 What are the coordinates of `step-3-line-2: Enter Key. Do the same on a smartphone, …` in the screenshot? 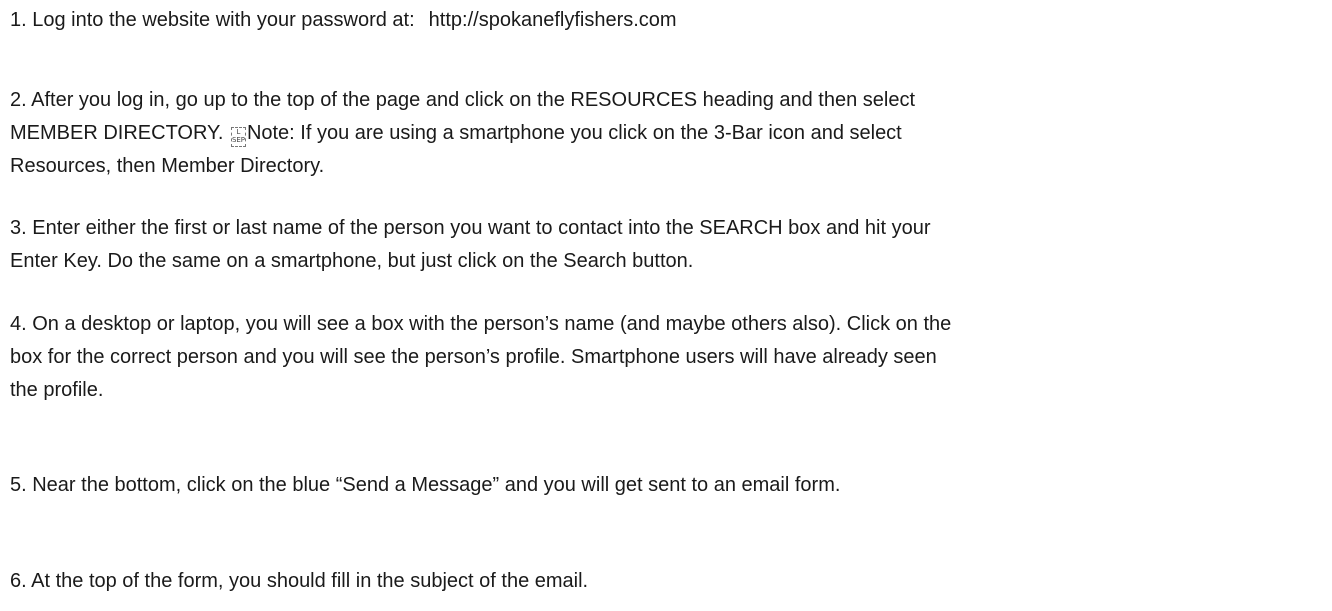 It's located at (352, 261).